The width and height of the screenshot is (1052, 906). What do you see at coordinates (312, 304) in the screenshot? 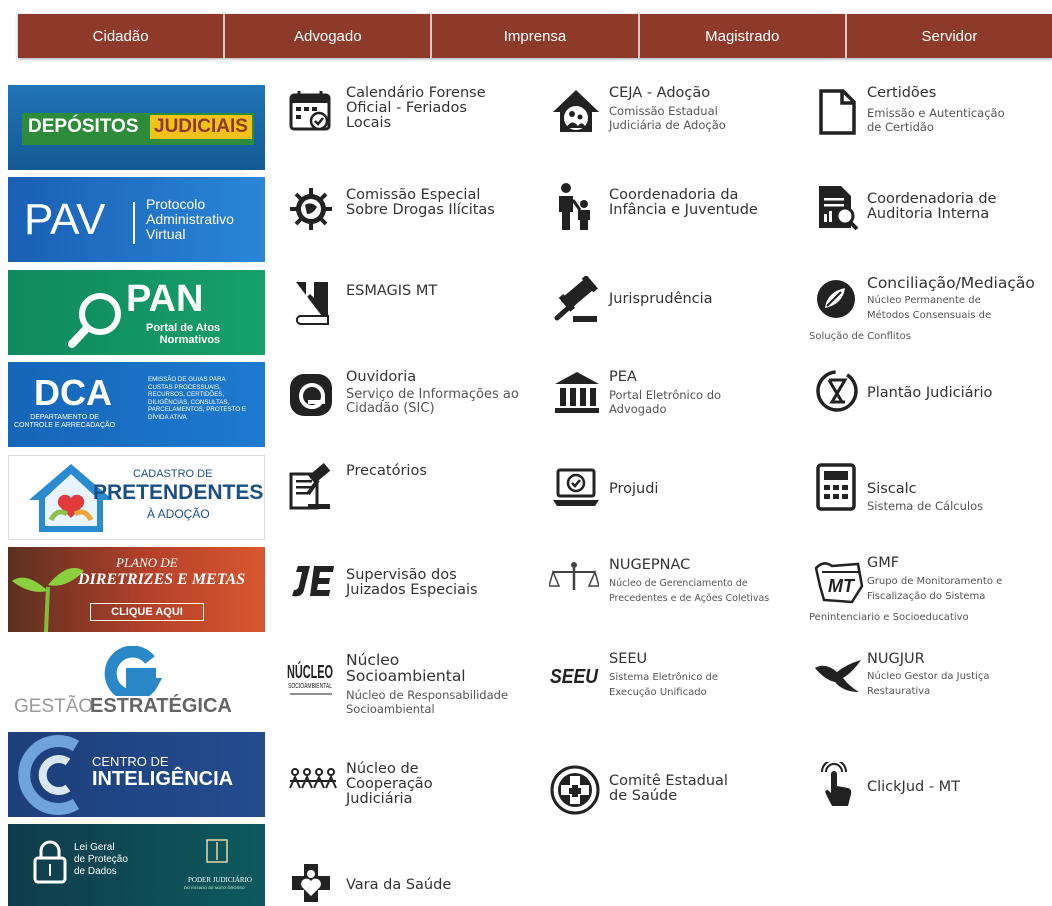
I see `book-icon` at bounding box center [312, 304].